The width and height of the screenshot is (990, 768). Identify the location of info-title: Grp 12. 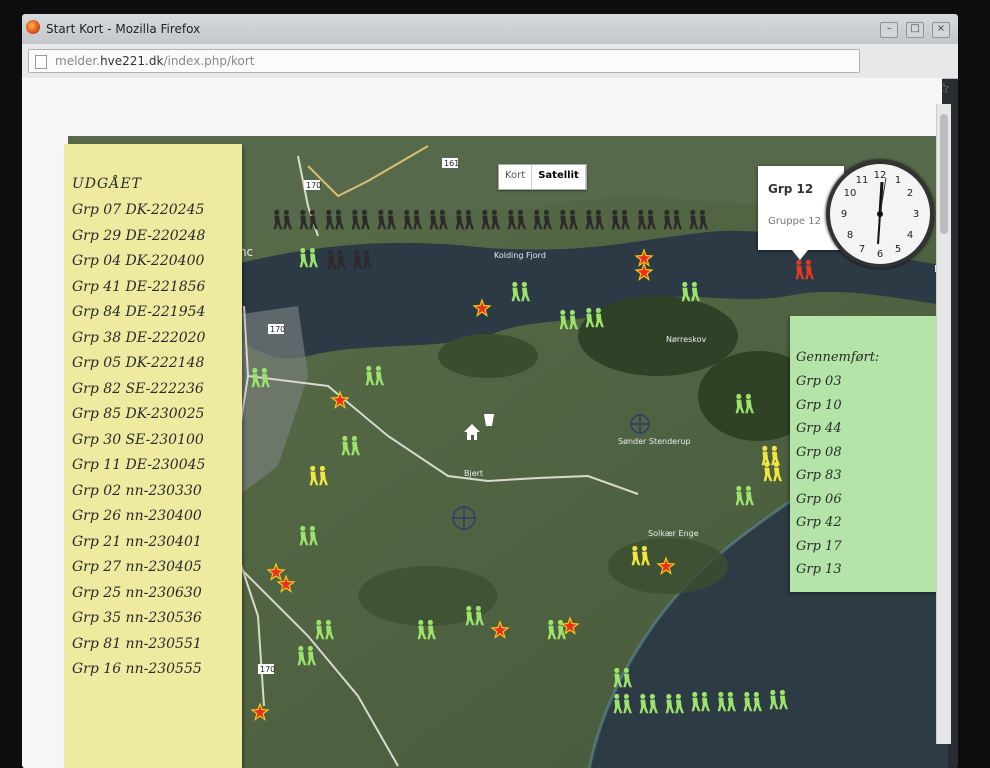
(791, 189).